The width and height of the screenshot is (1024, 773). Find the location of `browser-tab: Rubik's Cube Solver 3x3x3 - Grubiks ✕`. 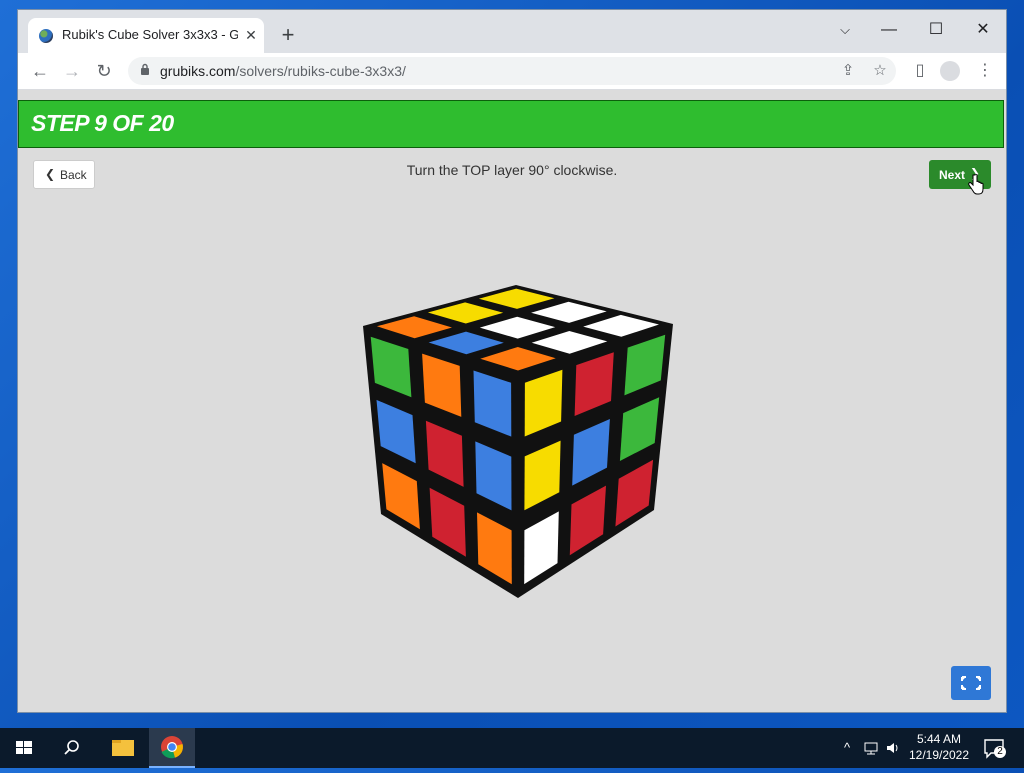

browser-tab: Rubik's Cube Solver 3x3x3 - Grubiks ✕ is located at coordinates (146, 35).